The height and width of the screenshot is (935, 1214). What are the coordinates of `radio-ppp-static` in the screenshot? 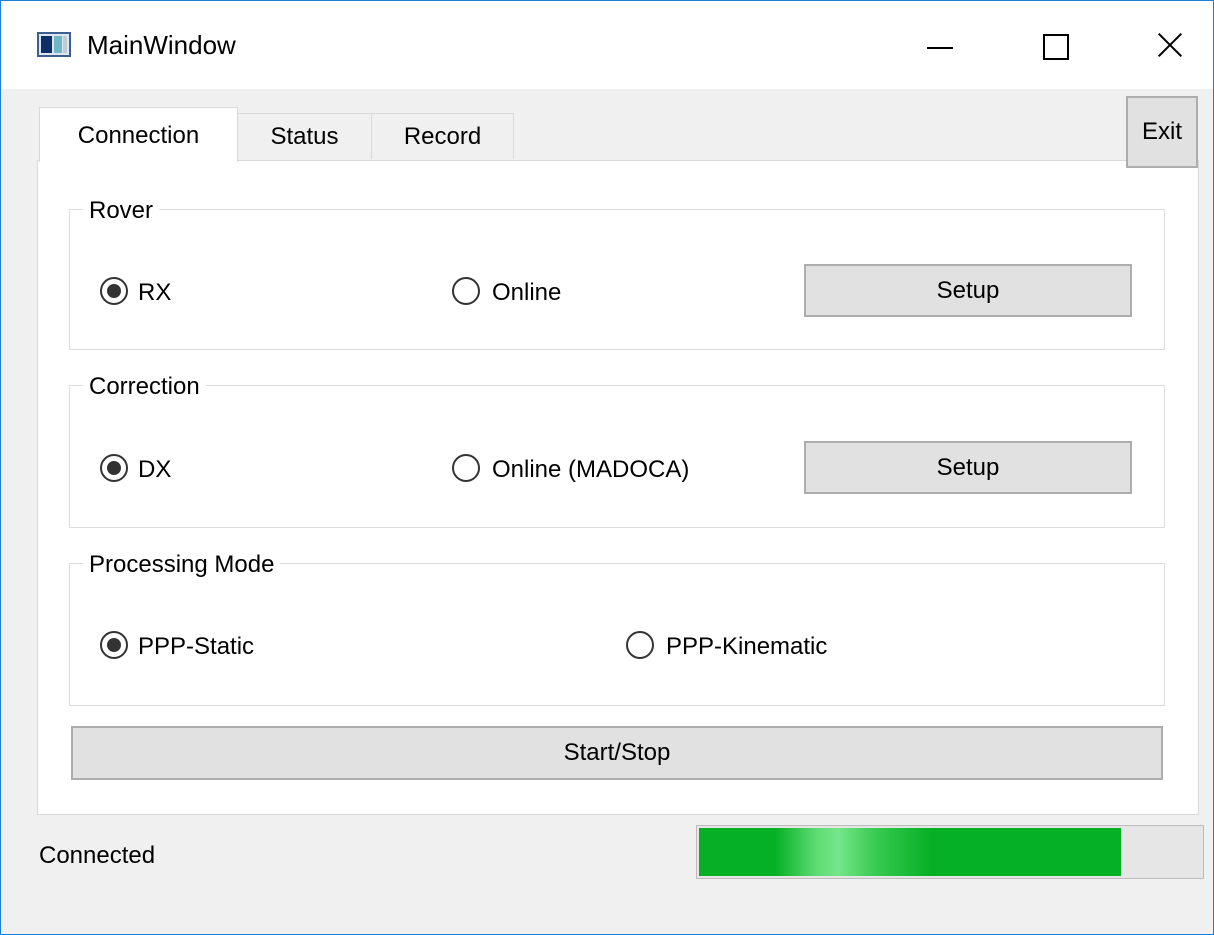 It's located at (114, 645).